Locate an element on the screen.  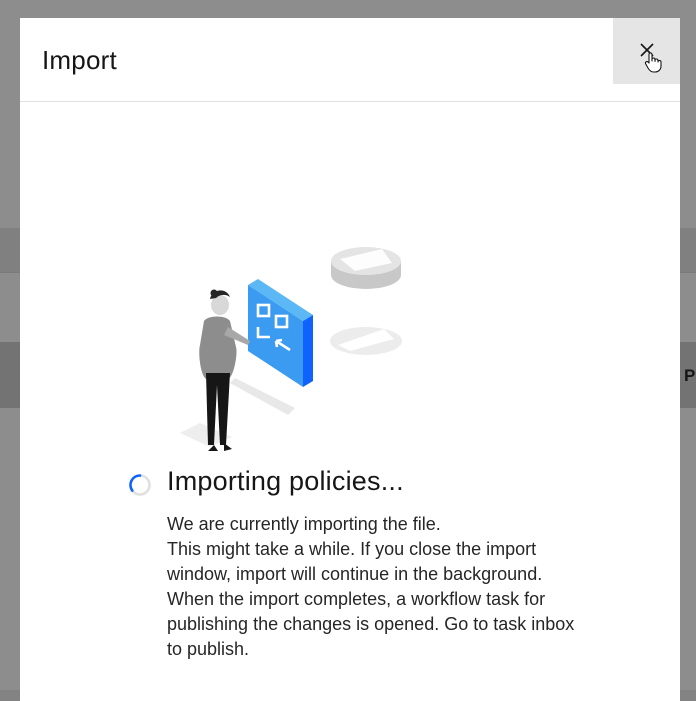
database-icon is located at coordinates (366, 268).